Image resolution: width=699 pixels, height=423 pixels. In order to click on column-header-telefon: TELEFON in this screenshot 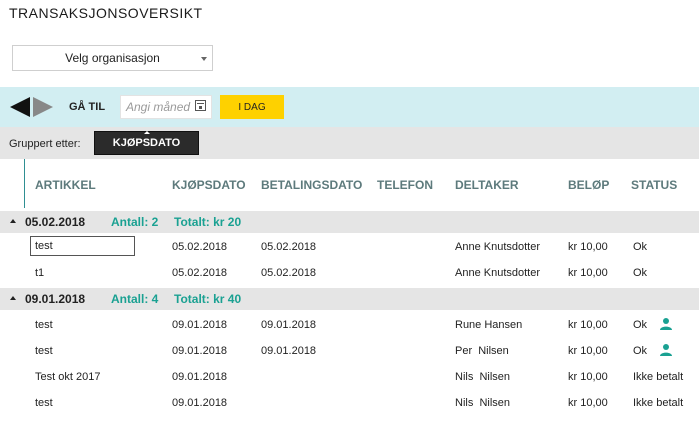, I will do `click(405, 185)`.